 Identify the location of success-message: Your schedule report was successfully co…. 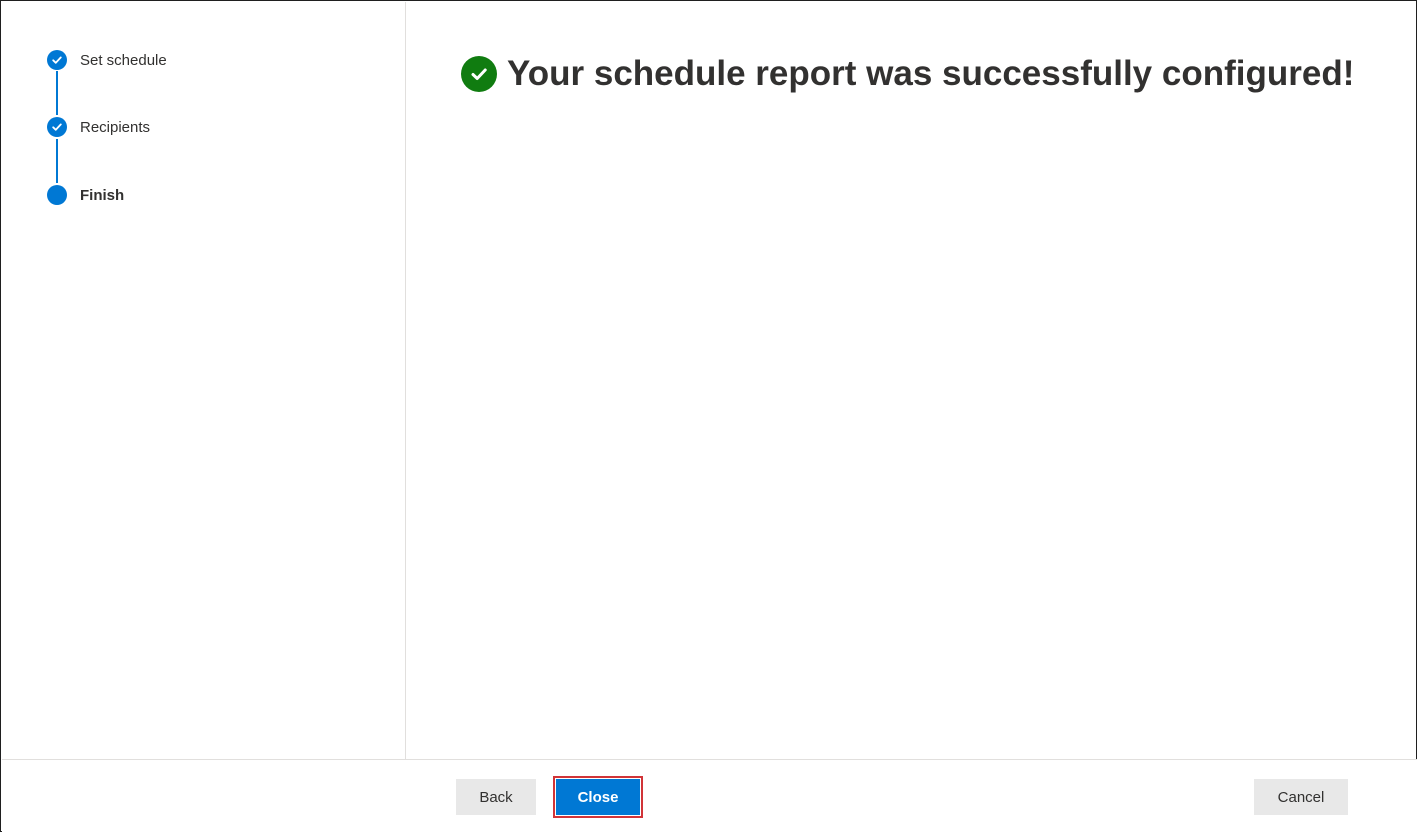
(907, 74).